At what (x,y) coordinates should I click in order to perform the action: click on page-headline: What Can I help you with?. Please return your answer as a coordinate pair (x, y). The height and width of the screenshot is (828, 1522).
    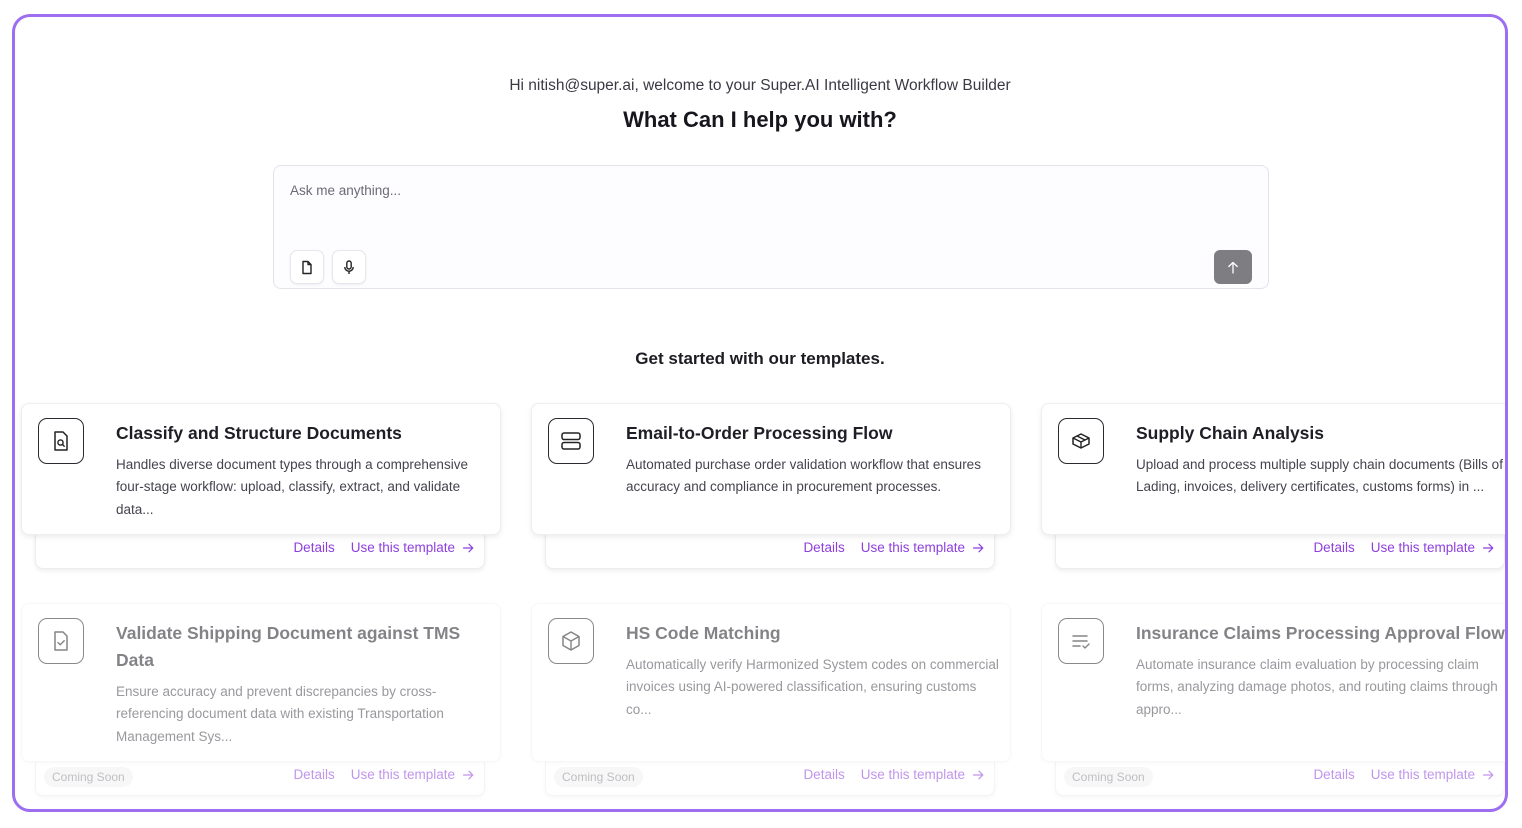
    Looking at the image, I should click on (760, 119).